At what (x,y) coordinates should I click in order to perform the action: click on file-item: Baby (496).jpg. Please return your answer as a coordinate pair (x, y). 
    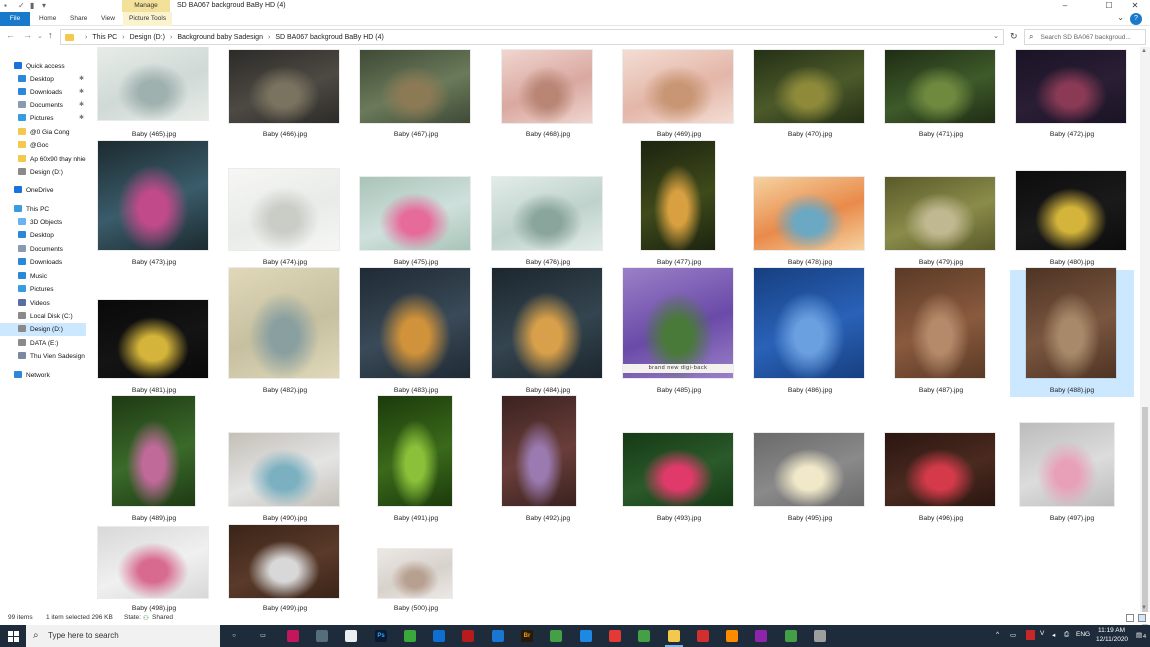
    Looking at the image, I should click on (941, 461).